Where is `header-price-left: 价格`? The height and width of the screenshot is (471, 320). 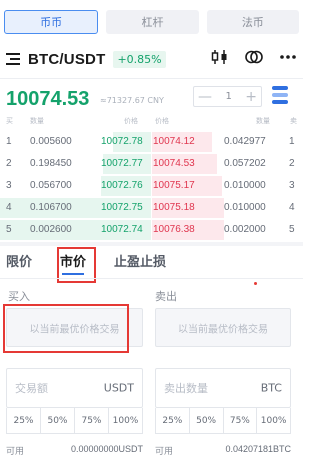 header-price-left: 价格 is located at coordinates (131, 121).